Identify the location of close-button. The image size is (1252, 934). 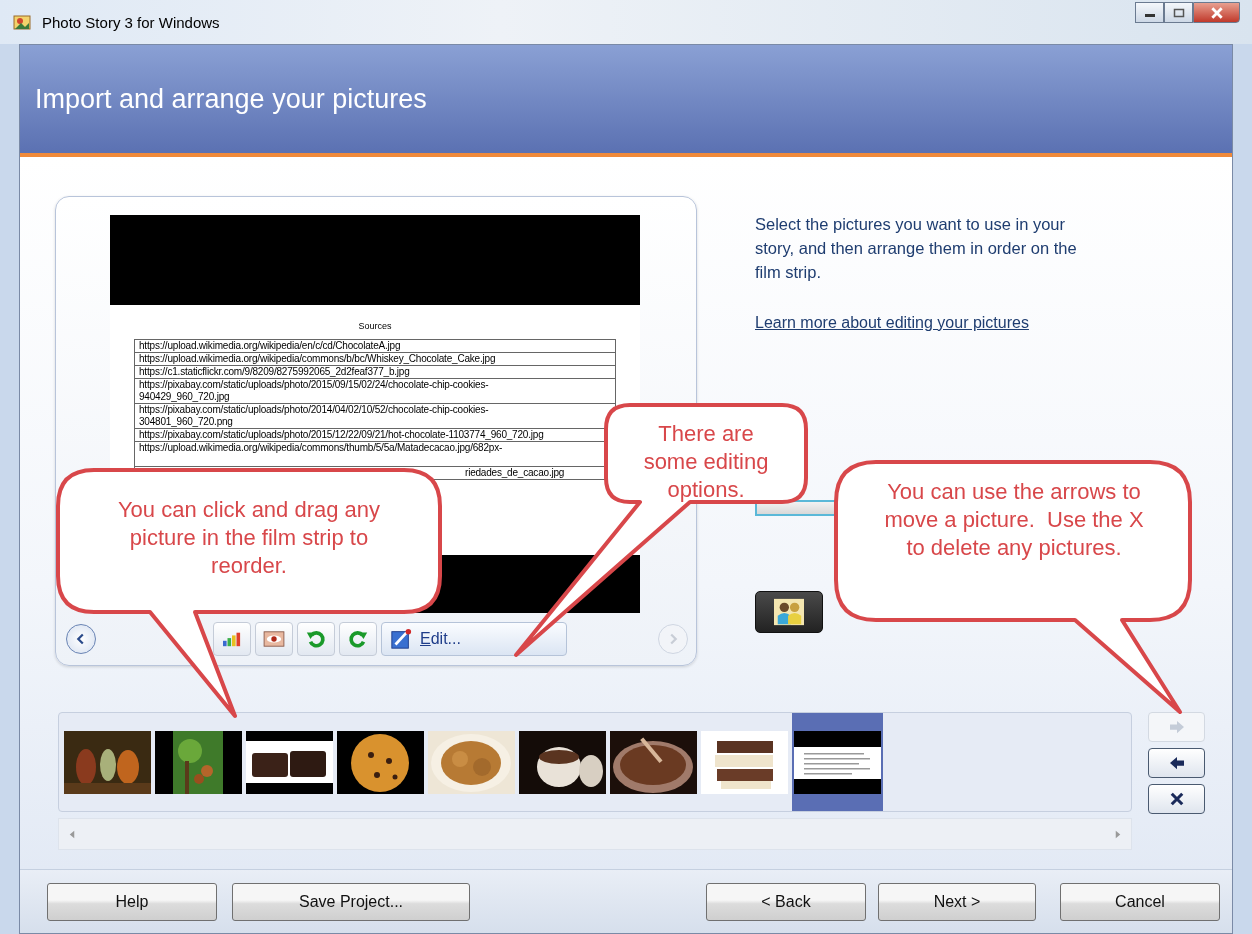
(1216, 12).